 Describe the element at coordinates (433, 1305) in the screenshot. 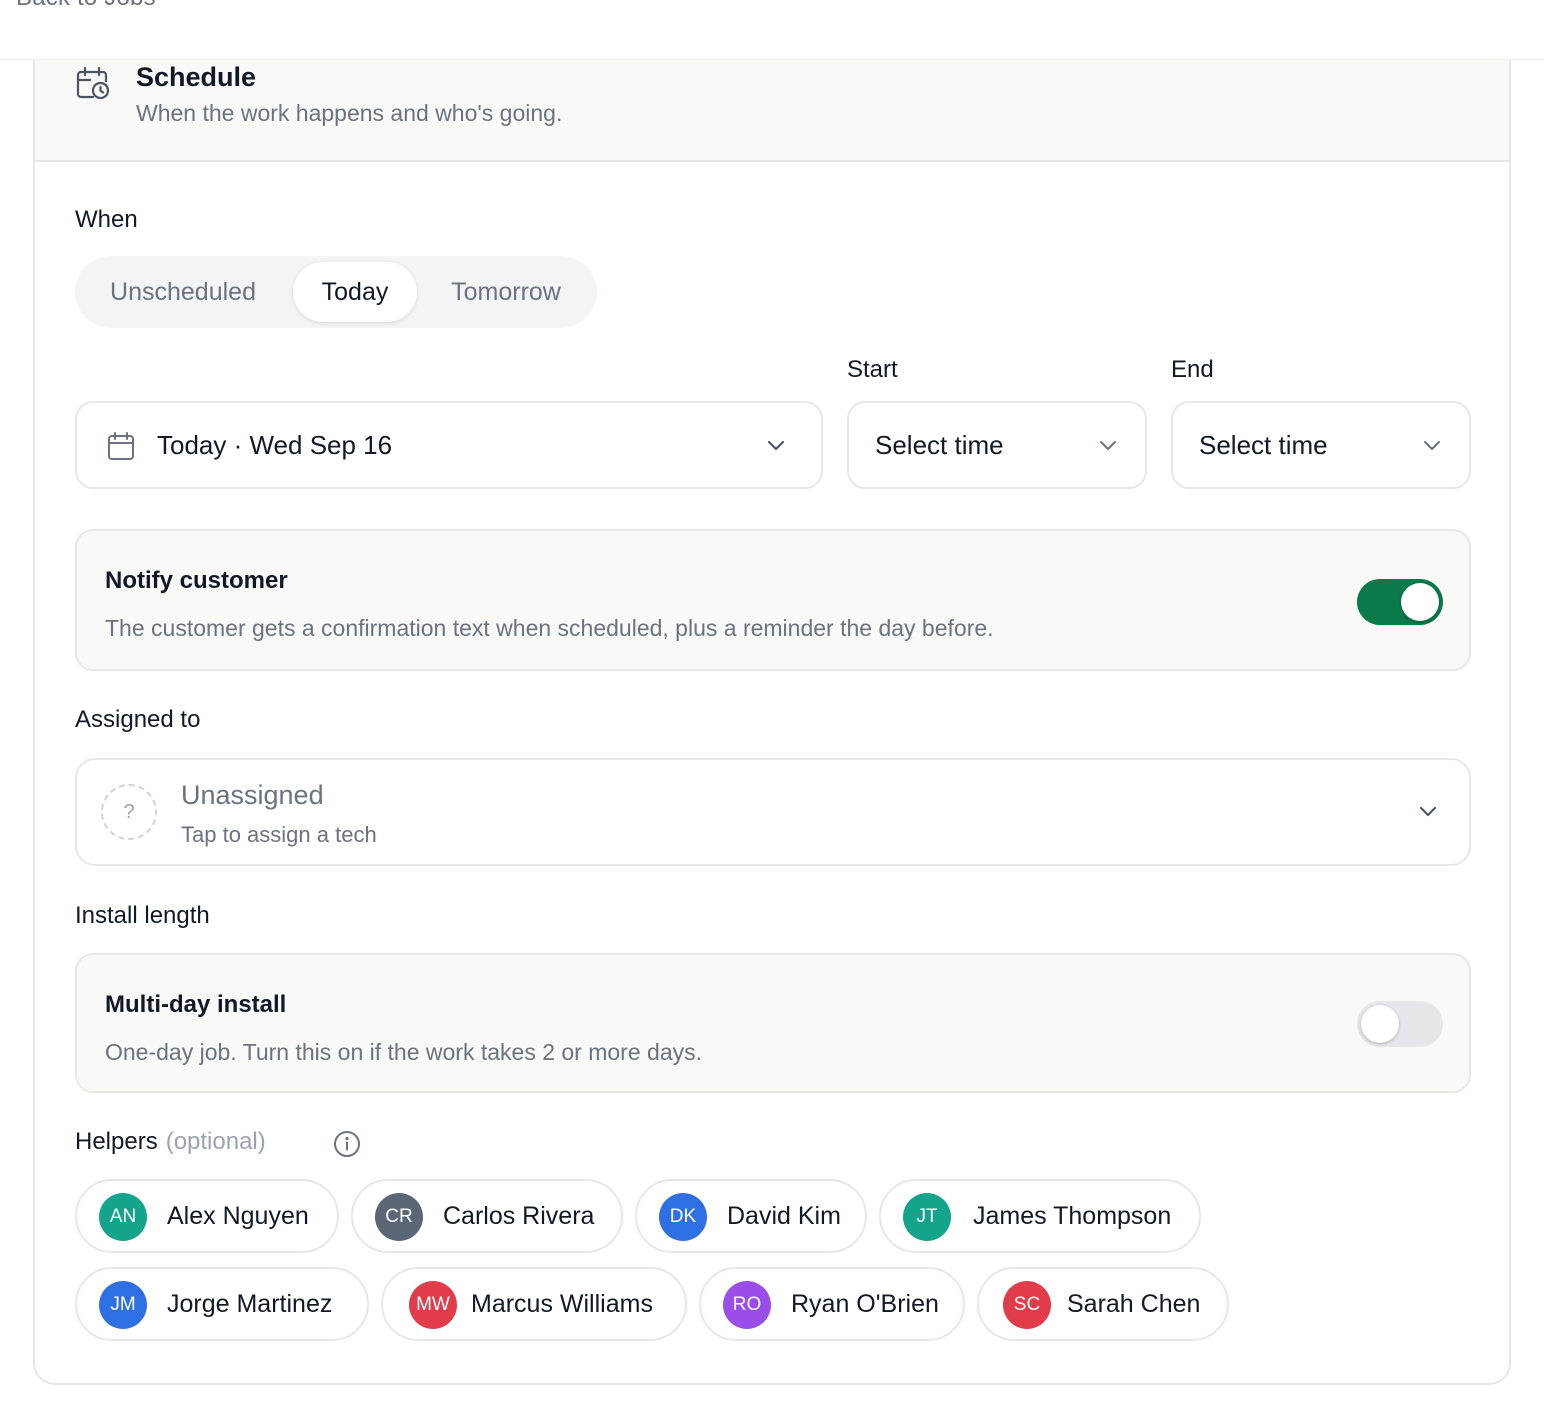

I see `avatar: MW` at that location.